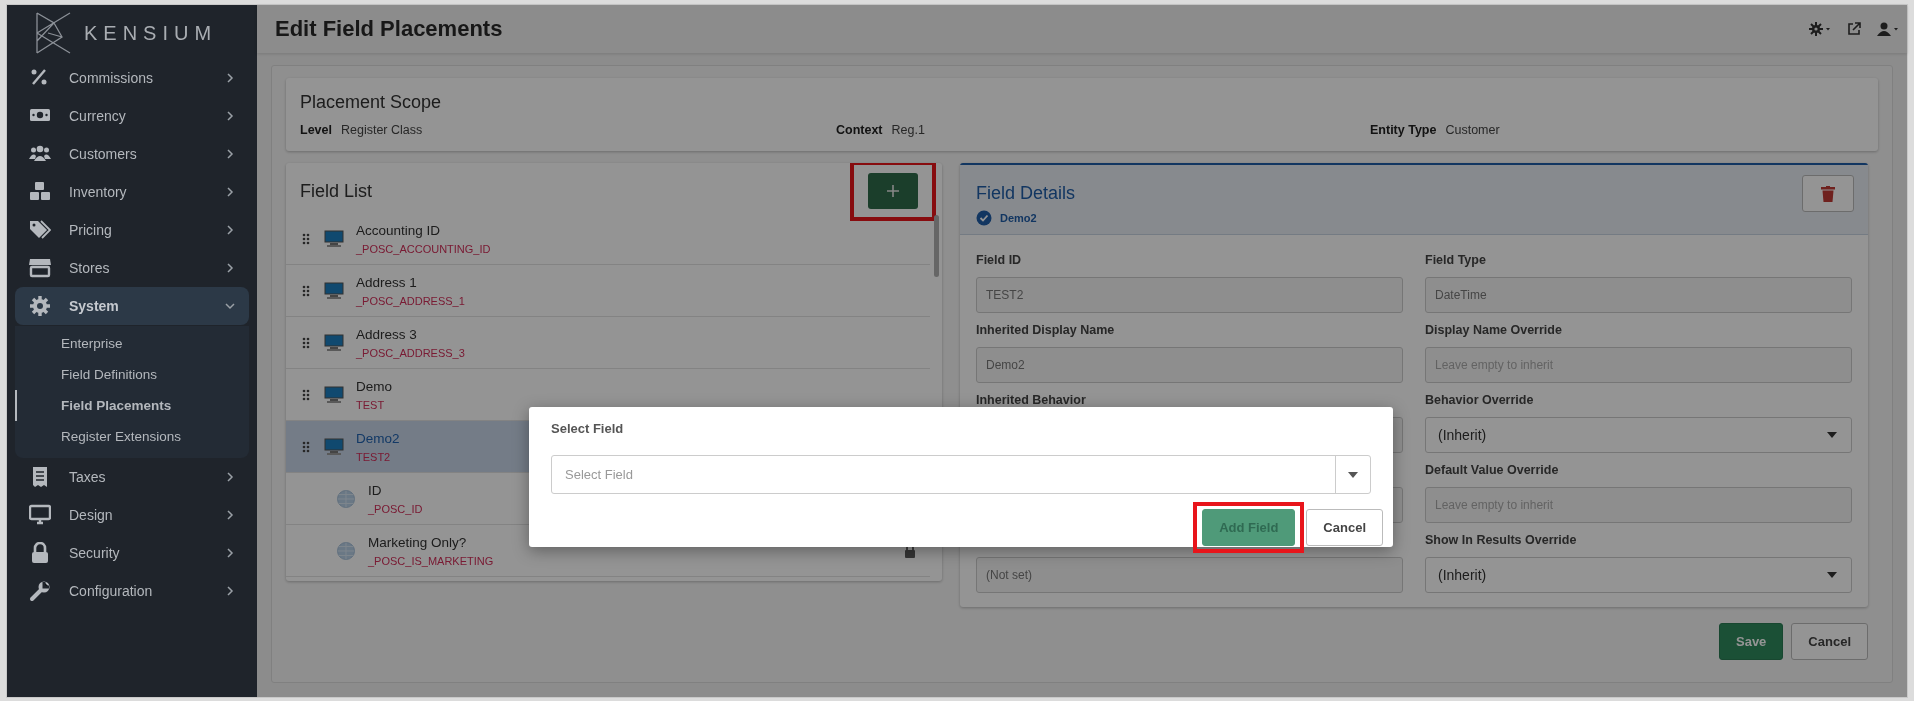  What do you see at coordinates (387, 282) in the screenshot?
I see `field-name: Address 1` at bounding box center [387, 282].